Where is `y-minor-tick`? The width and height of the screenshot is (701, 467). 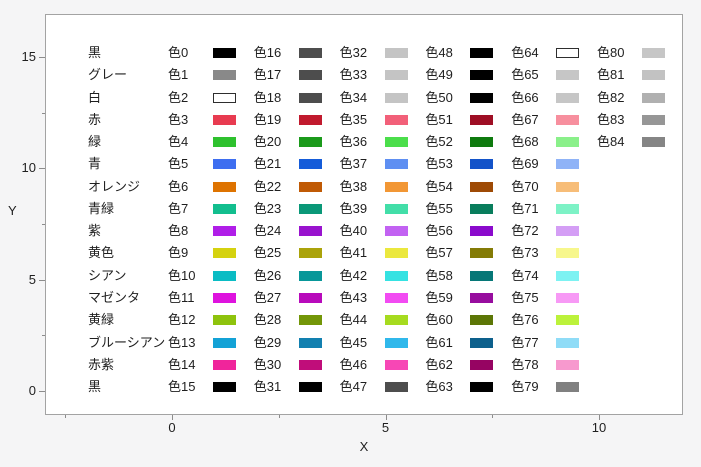 y-minor-tick is located at coordinates (43, 113).